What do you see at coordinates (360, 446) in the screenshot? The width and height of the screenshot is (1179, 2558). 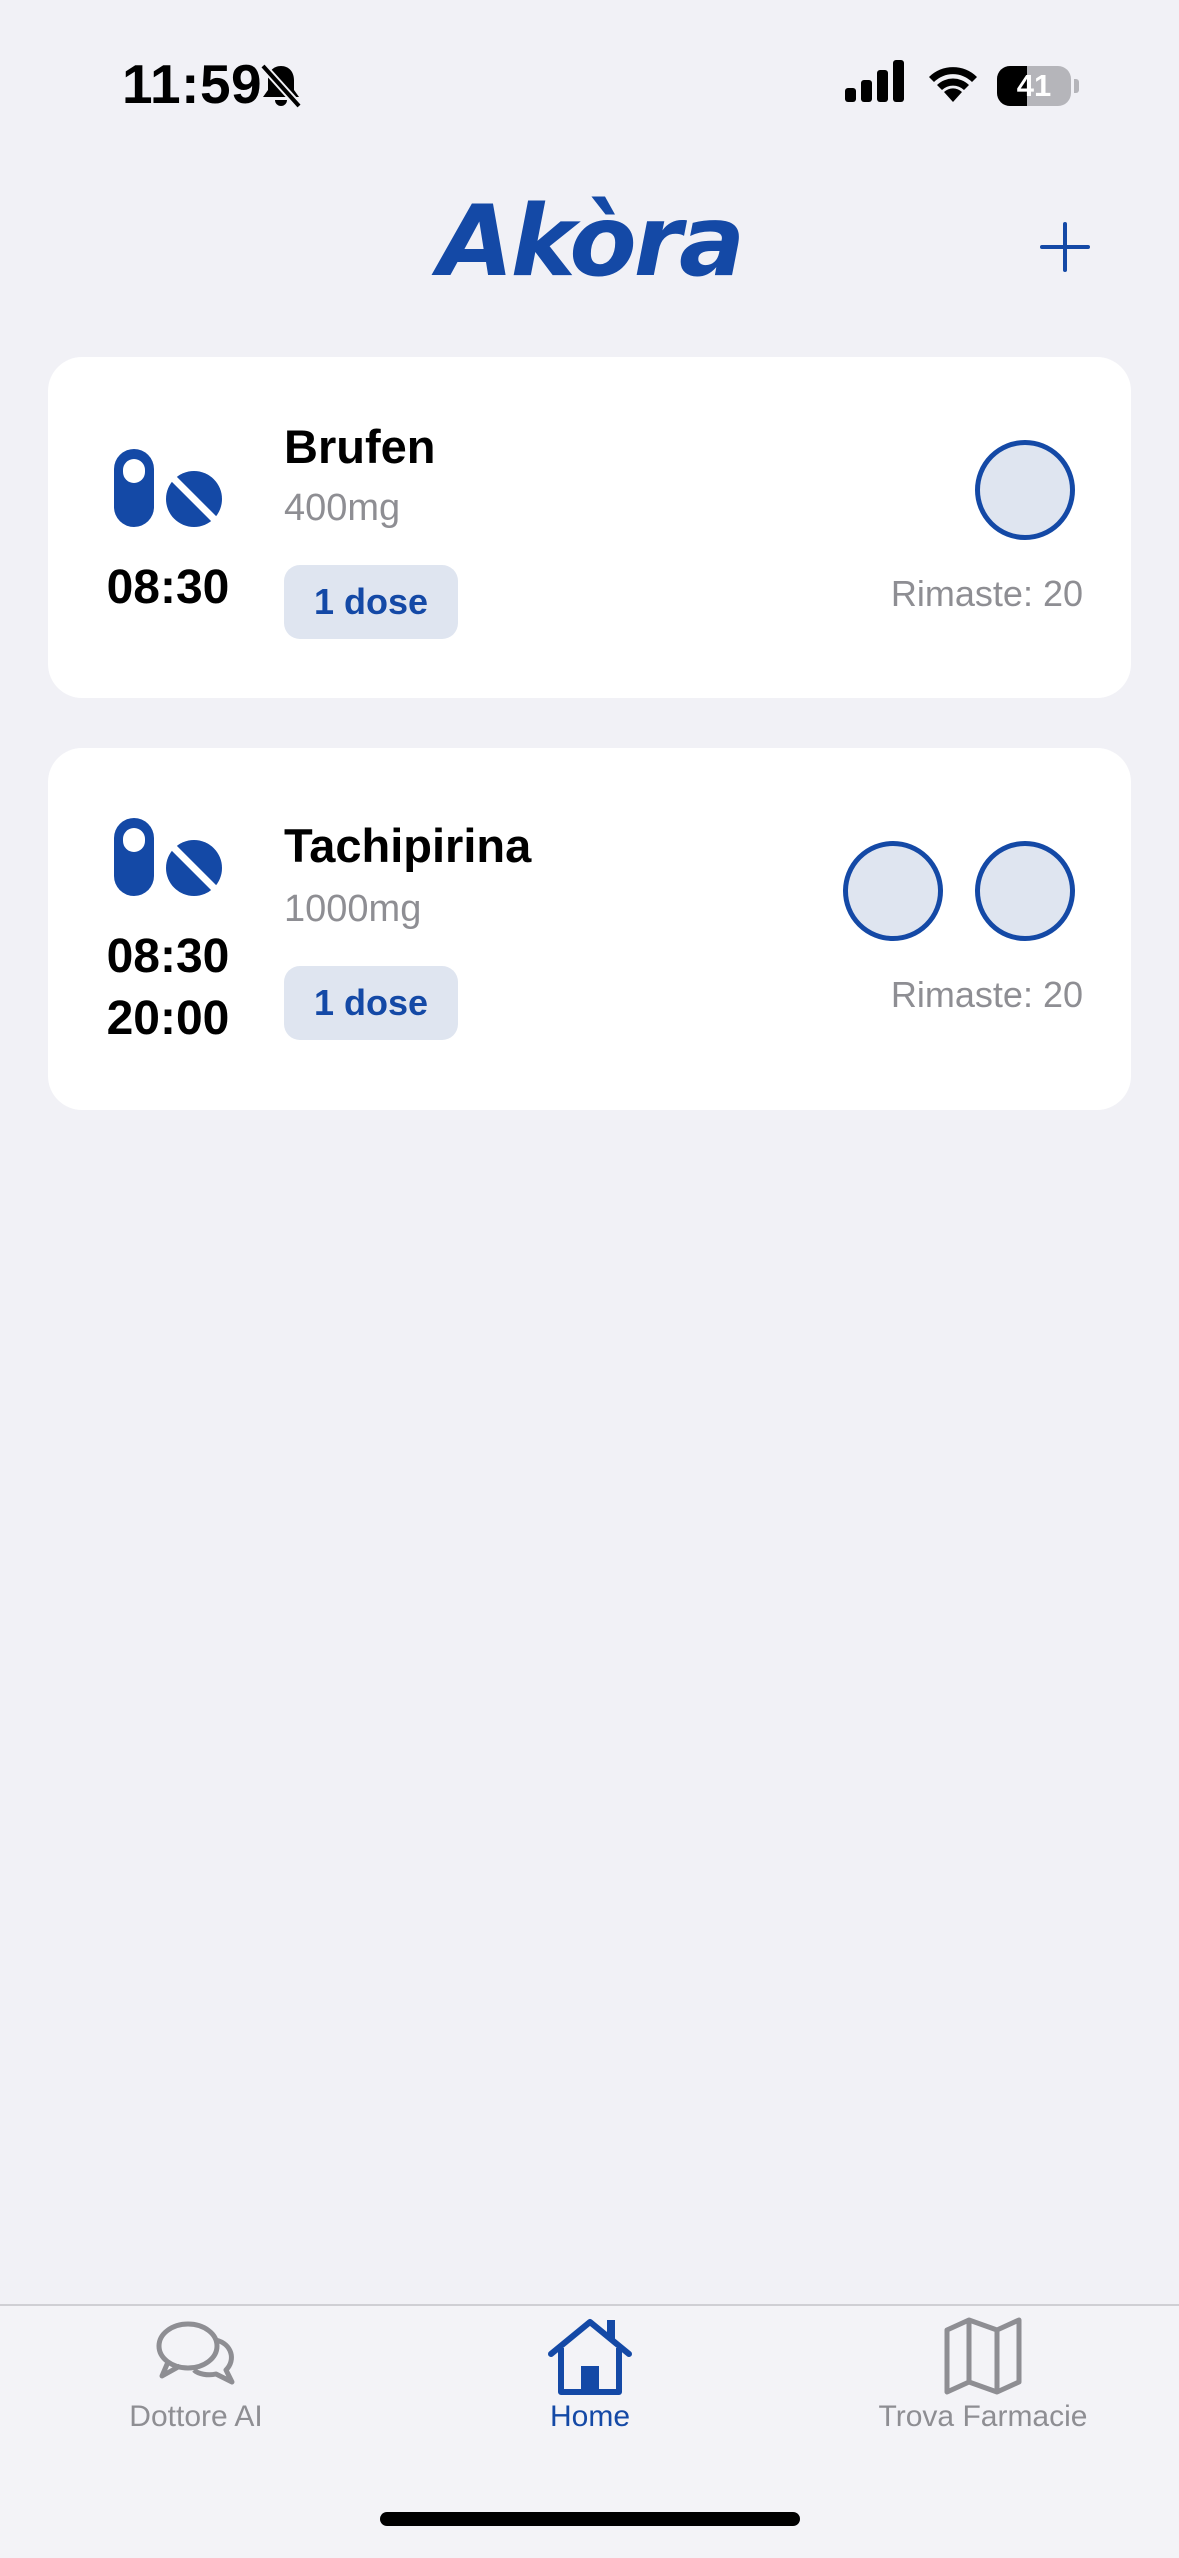 I see `medication-name: Brufen` at bounding box center [360, 446].